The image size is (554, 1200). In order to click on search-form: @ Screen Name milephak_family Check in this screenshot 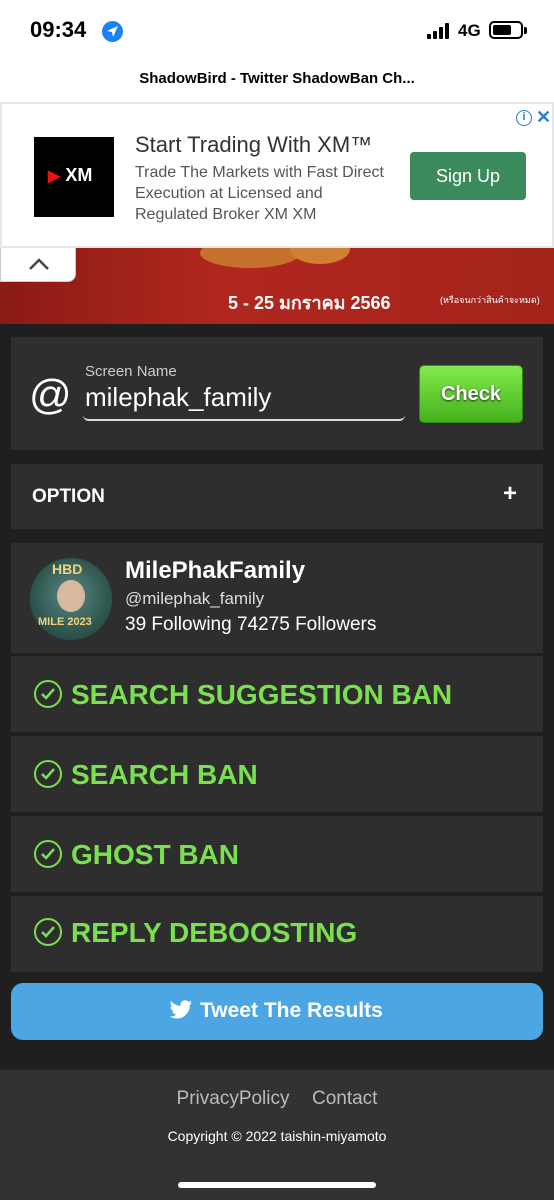, I will do `click(277, 393)`.